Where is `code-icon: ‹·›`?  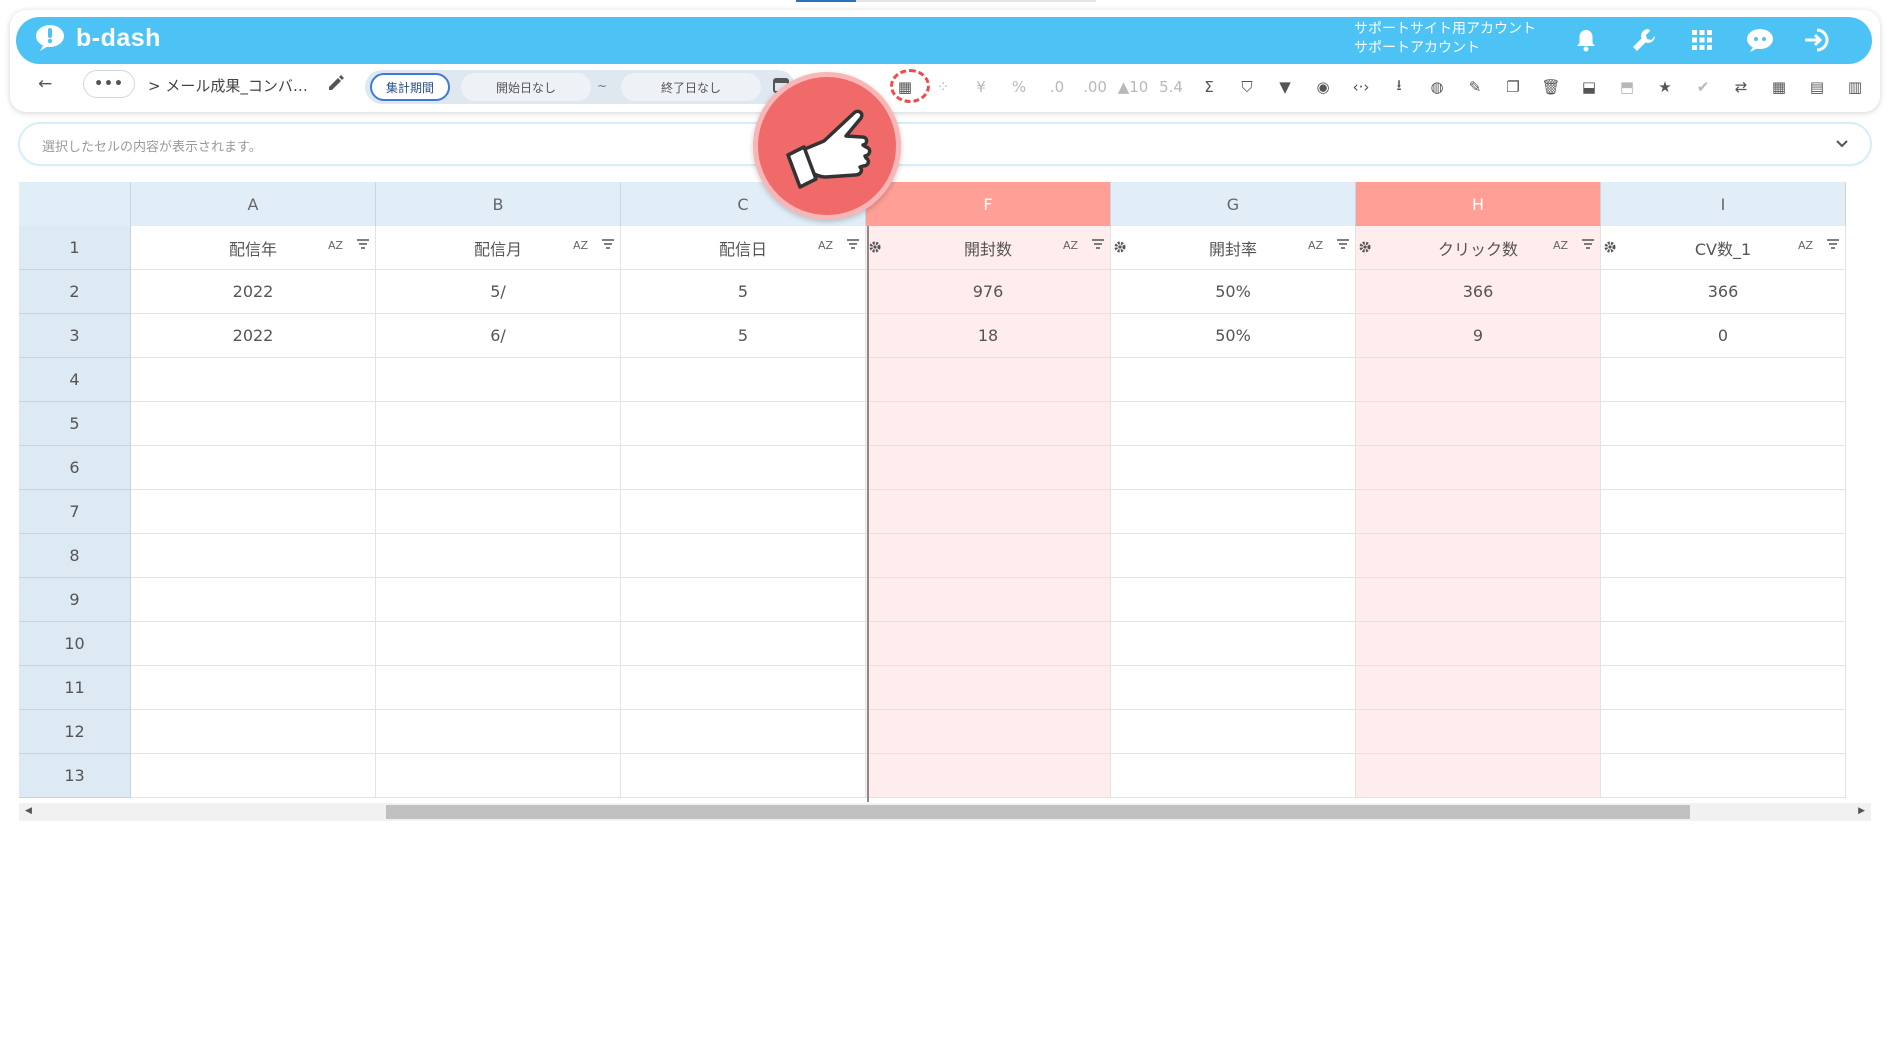
code-icon: ‹·› is located at coordinates (1361, 87).